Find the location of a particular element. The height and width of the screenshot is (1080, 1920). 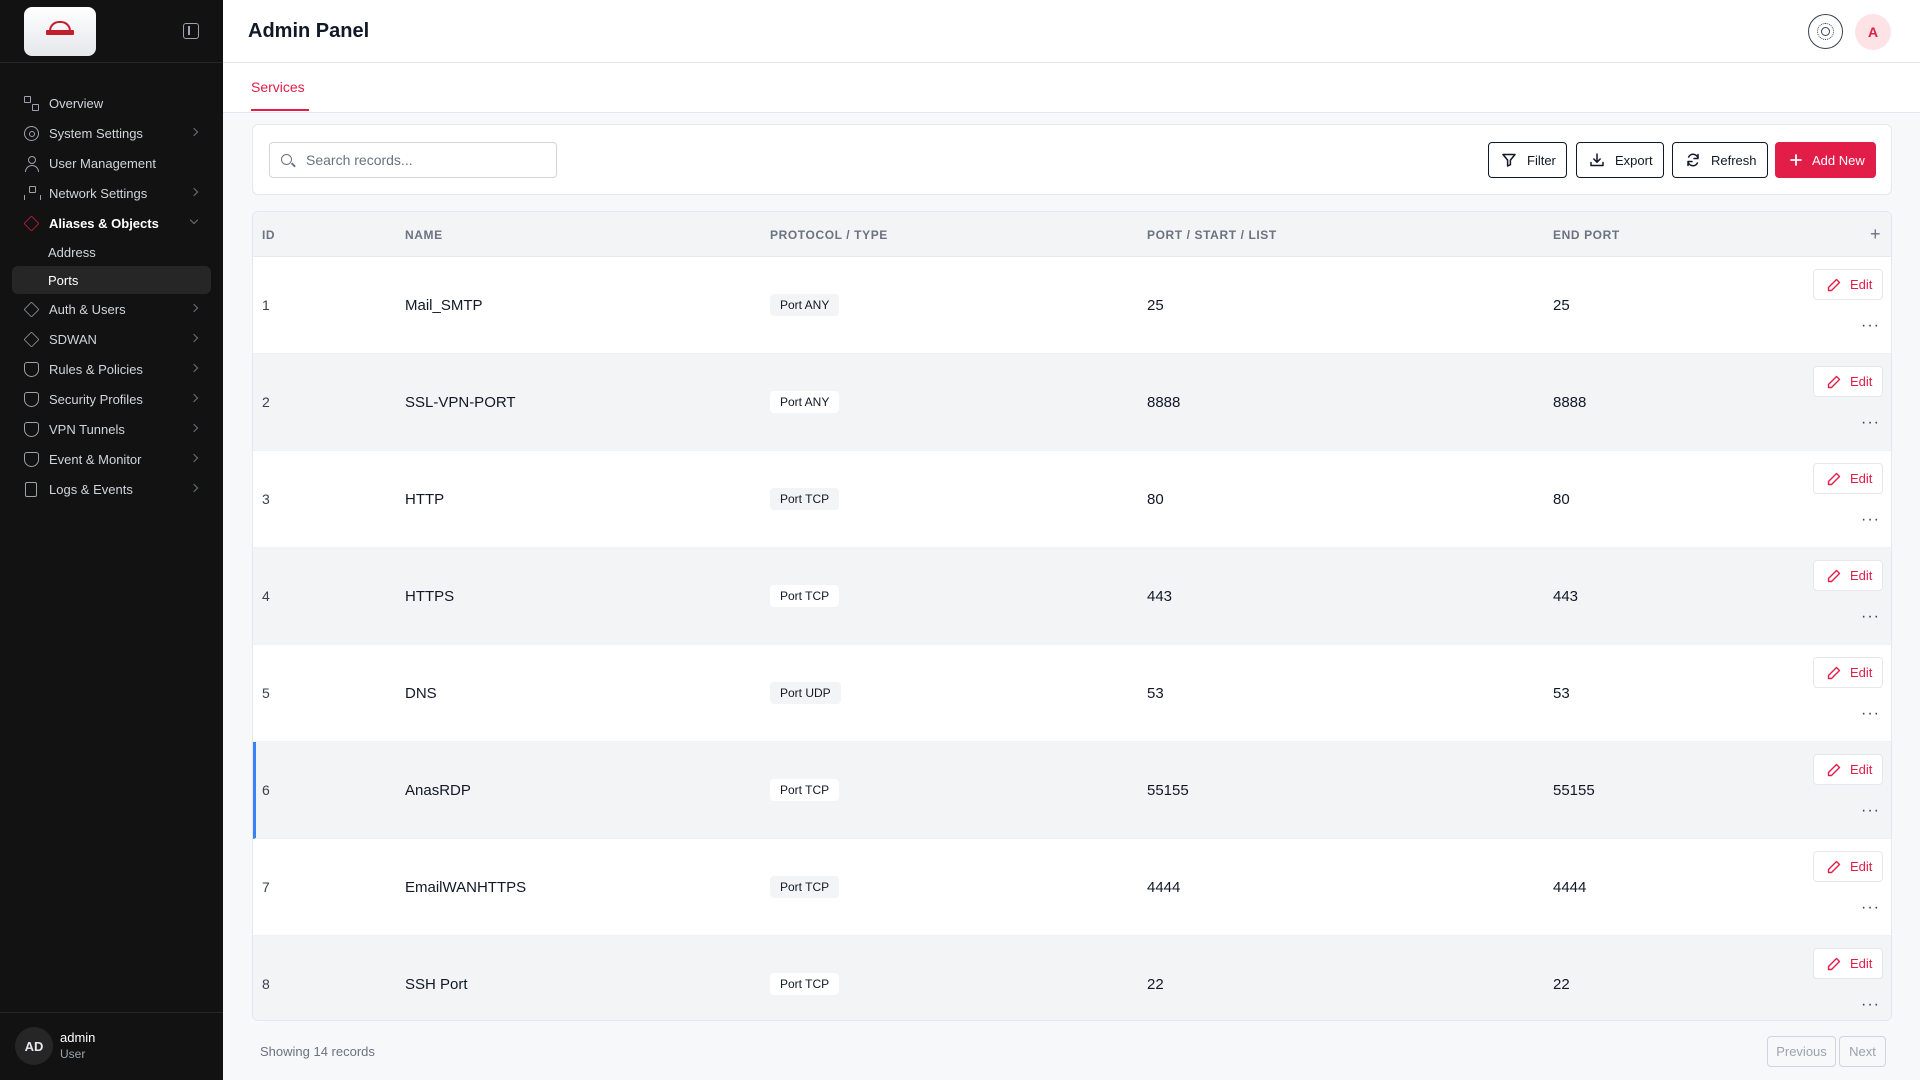

sidebar-item-auth-users: Auth & Users is located at coordinates (111, 309).